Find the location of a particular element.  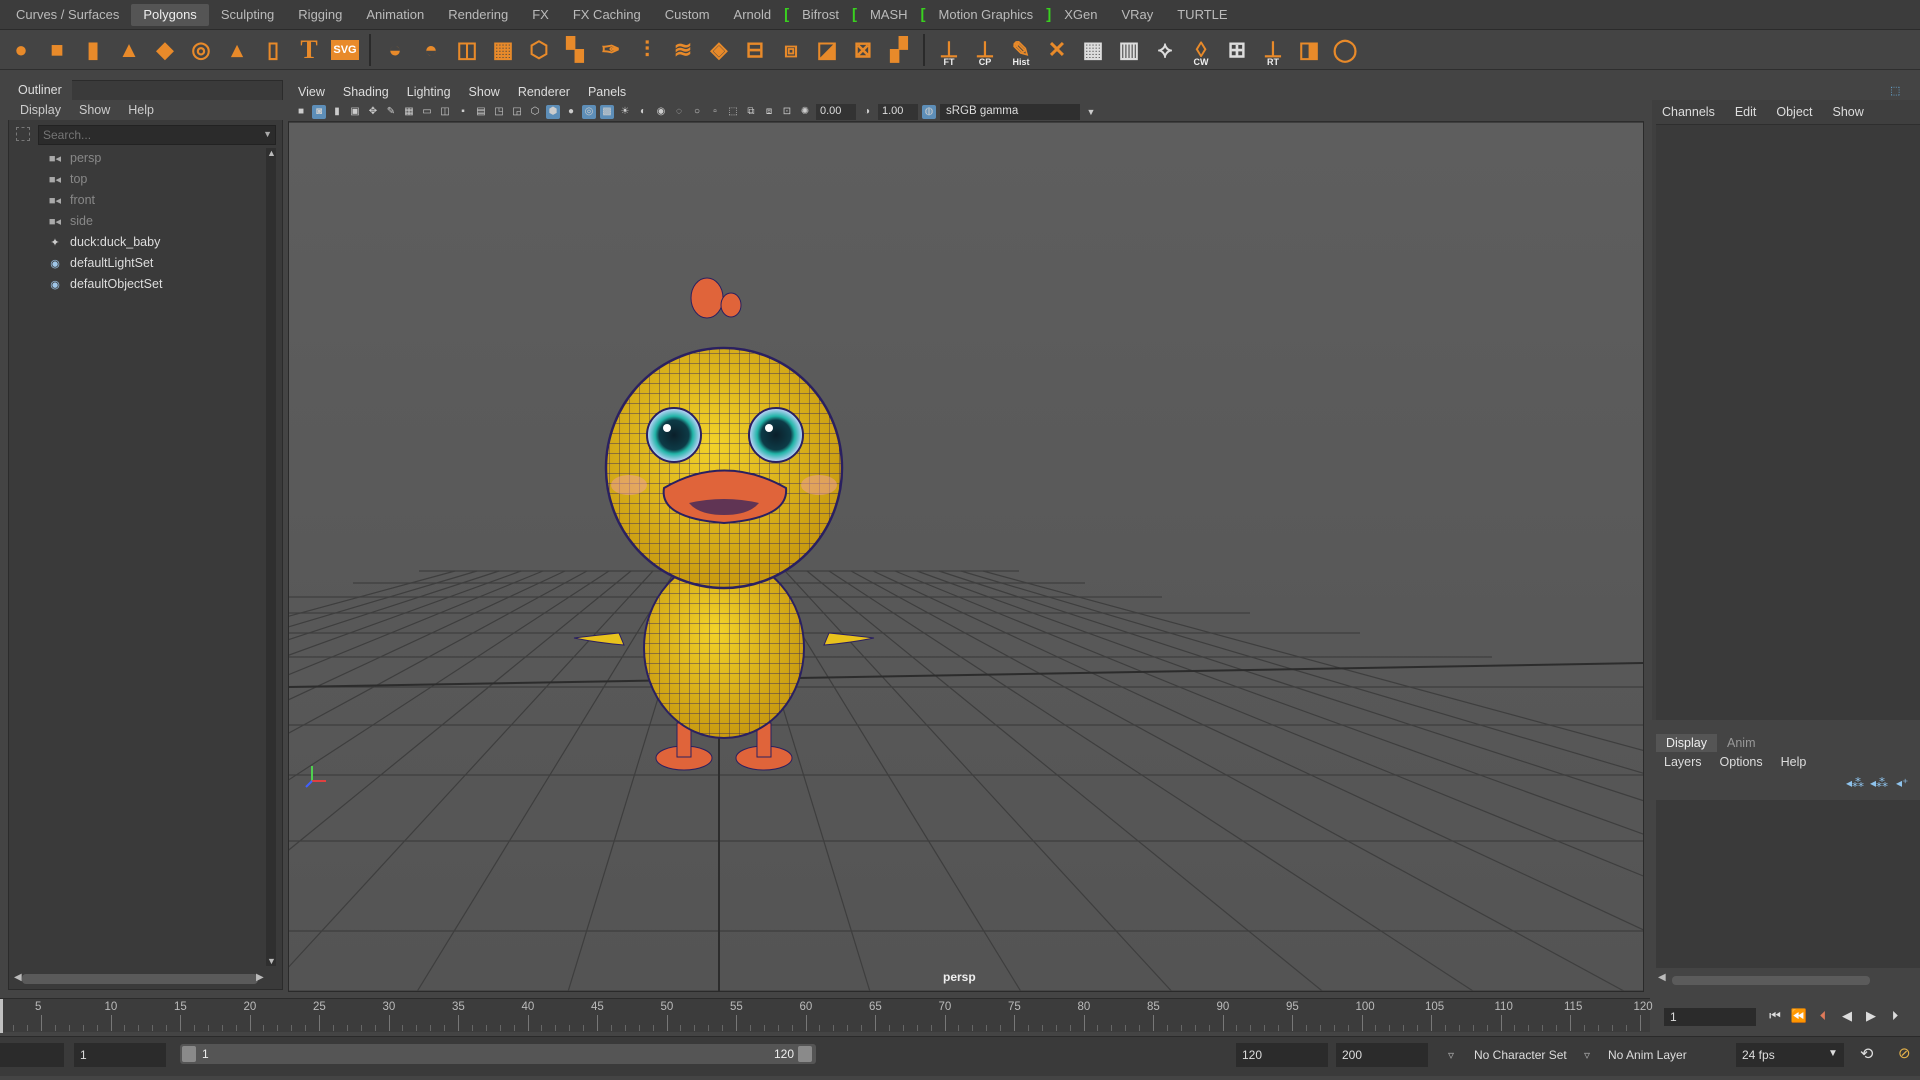

move-layer-up-icon: ◂⁂ is located at coordinates (1855, 783).